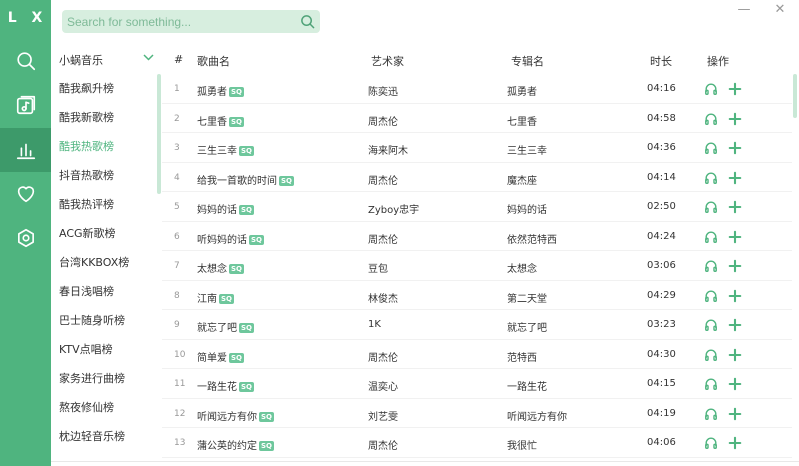 Image resolution: width=799 pixels, height=466 pixels. Describe the element at coordinates (217, 210) in the screenshot. I see `song-title: 妈妈的话` at that location.